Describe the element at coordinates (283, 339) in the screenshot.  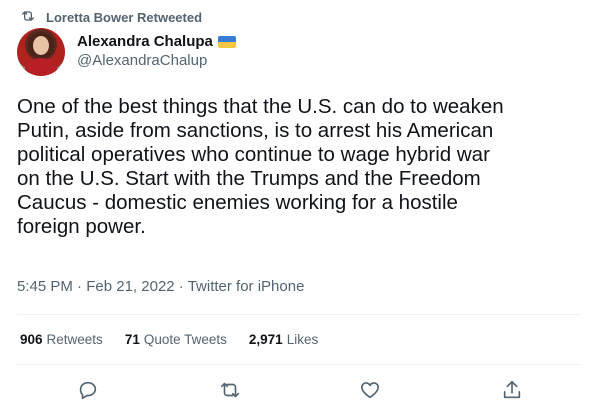
I see `likes-stat: 2,971 Likes` at that location.